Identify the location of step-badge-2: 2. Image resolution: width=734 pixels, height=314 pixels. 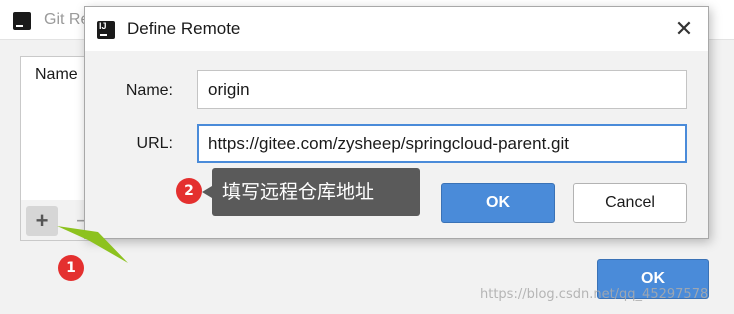
(189, 191).